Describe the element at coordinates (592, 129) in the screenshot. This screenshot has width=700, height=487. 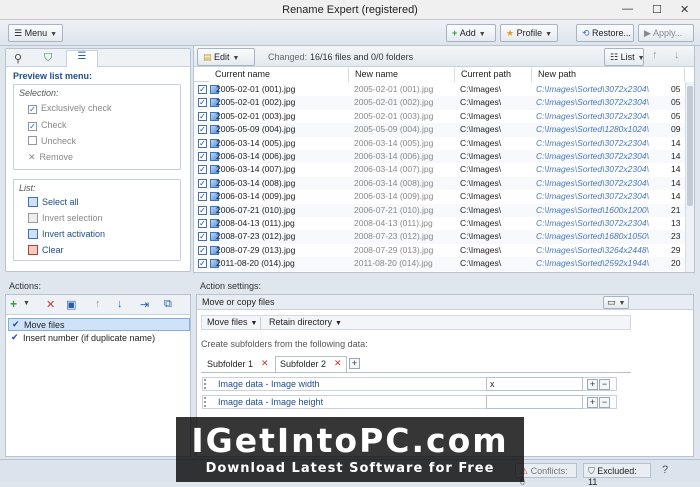
I see `new-path-cell: C:\Images\Sorted\1280x1024\` at that location.